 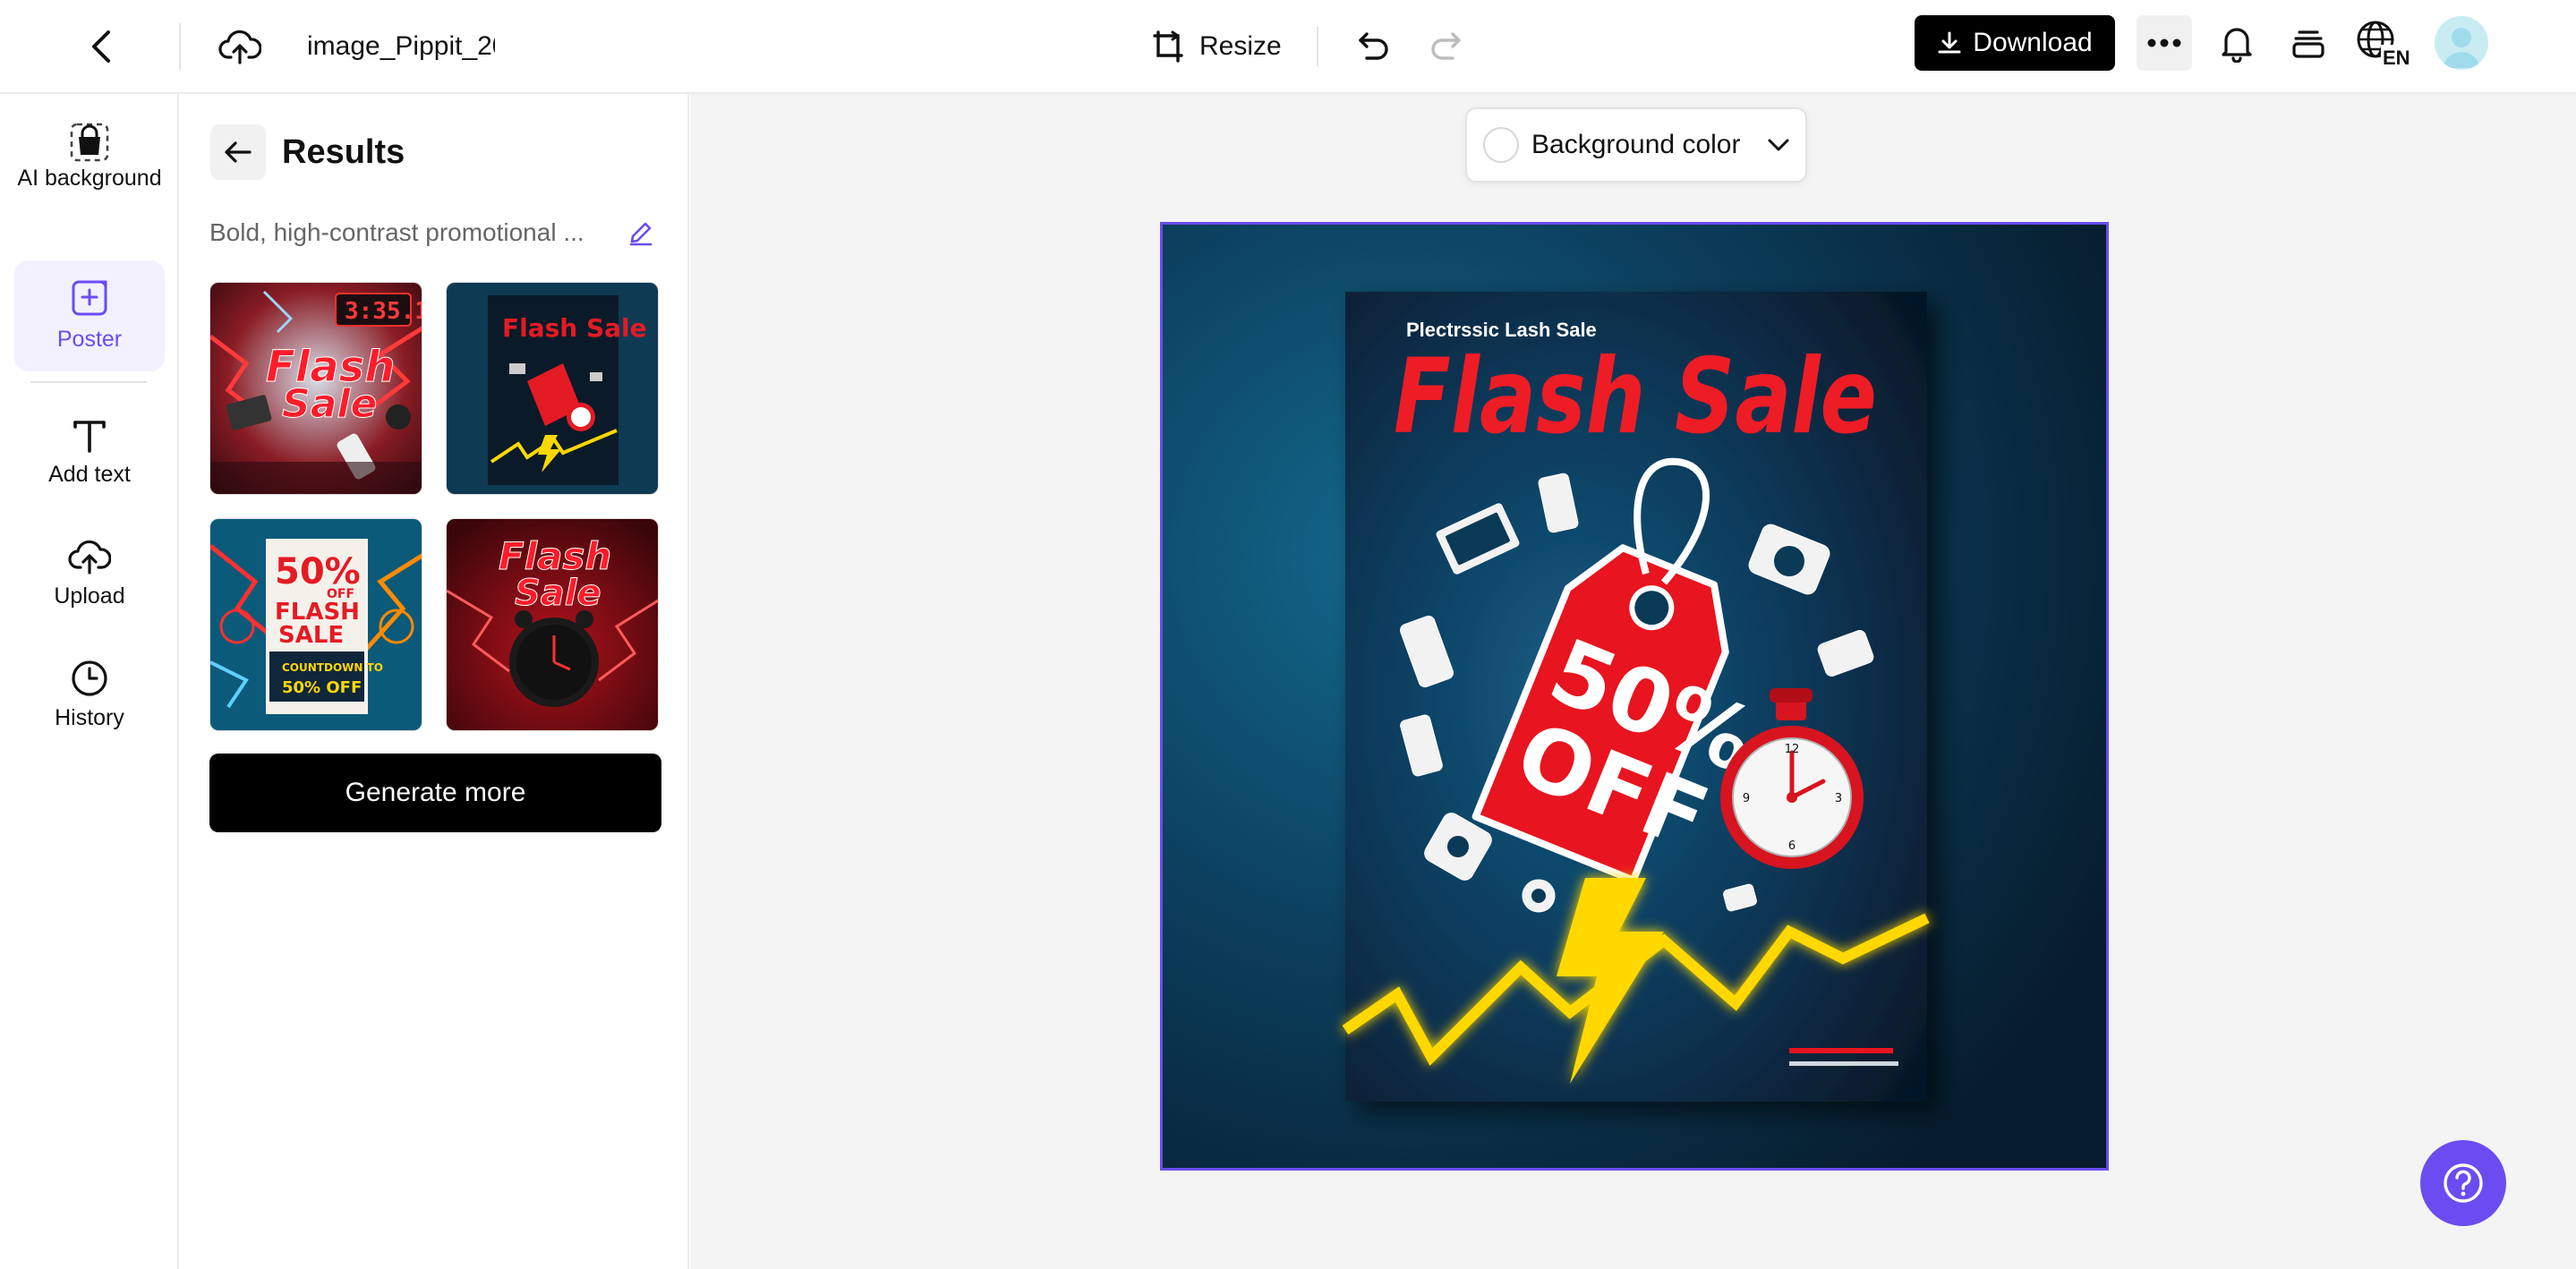 What do you see at coordinates (1746, 799) in the screenshot?
I see `svg-text: 9` at bounding box center [1746, 799].